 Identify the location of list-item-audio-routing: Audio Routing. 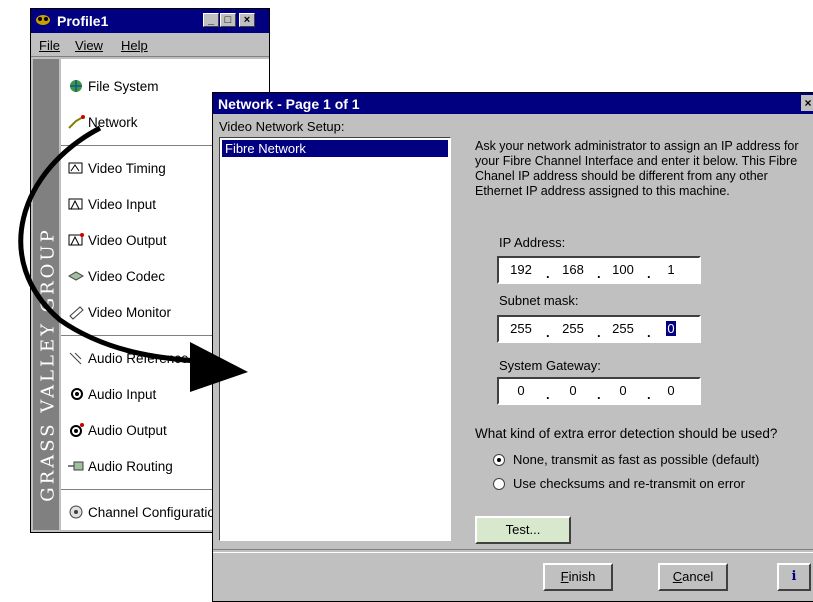
(120, 466).